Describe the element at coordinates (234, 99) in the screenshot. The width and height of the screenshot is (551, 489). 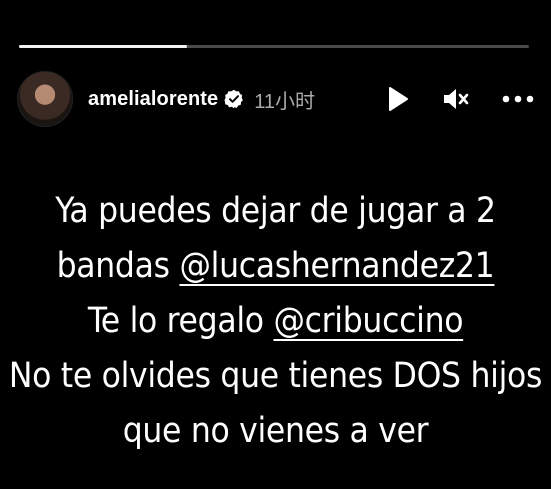
I see `verified-badge-icon` at that location.